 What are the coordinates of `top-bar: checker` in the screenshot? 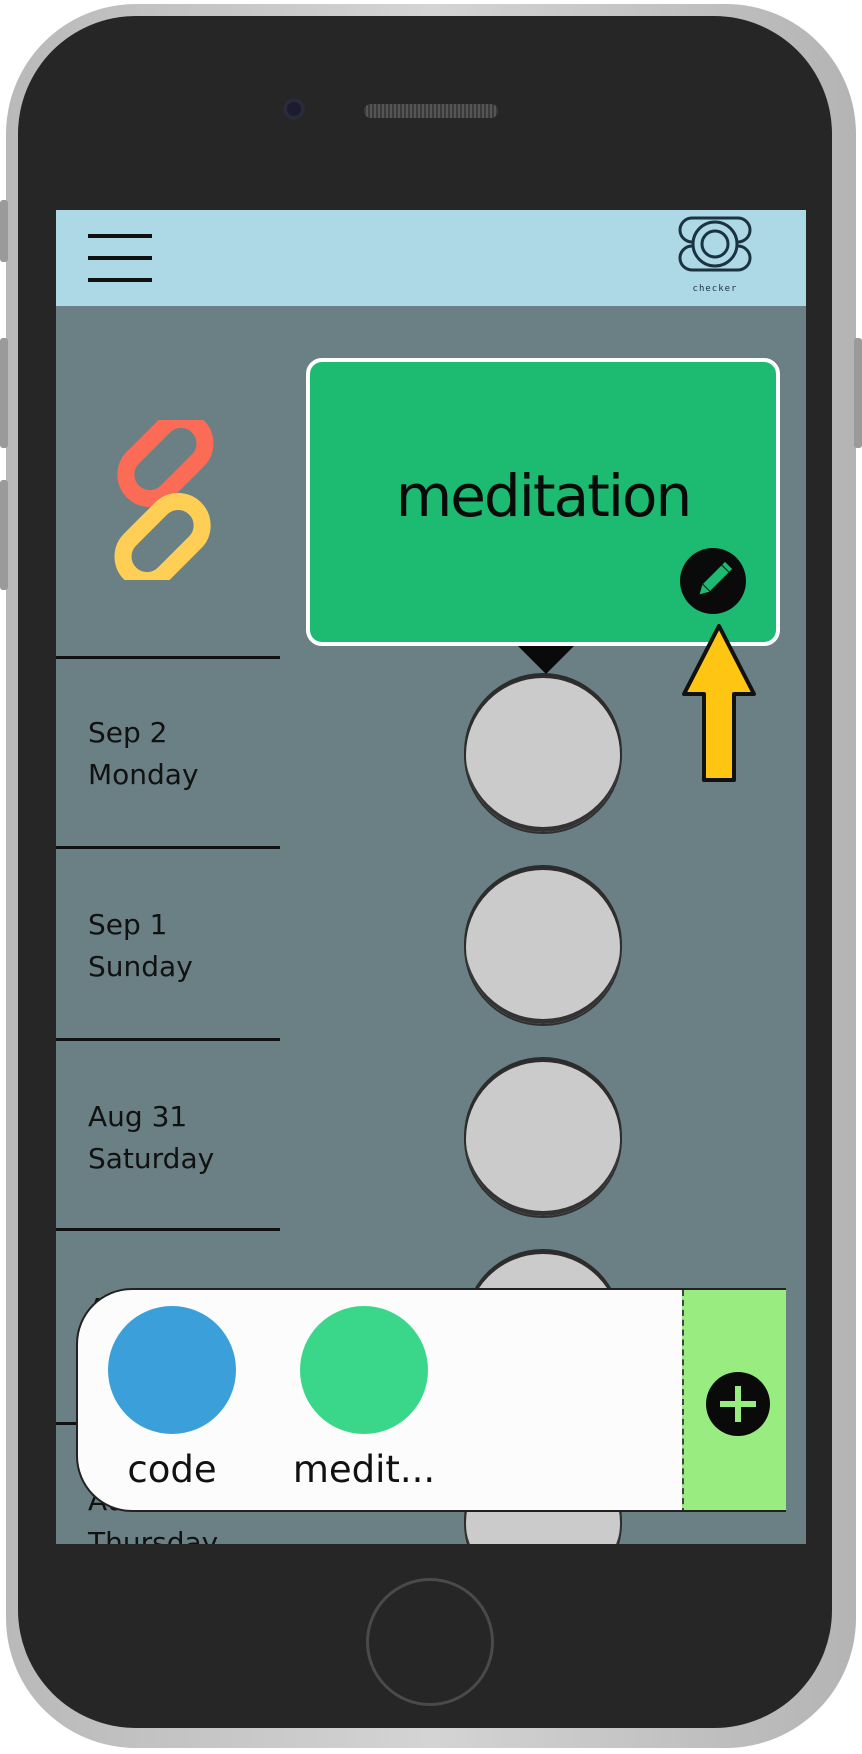 It's located at (431, 258).